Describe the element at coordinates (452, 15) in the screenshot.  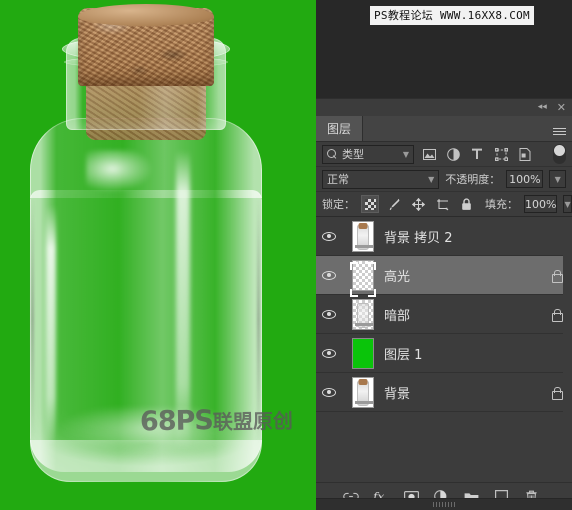
I see `site-watermark: PS教程论坛 WWW.16XX8.COM` at that location.